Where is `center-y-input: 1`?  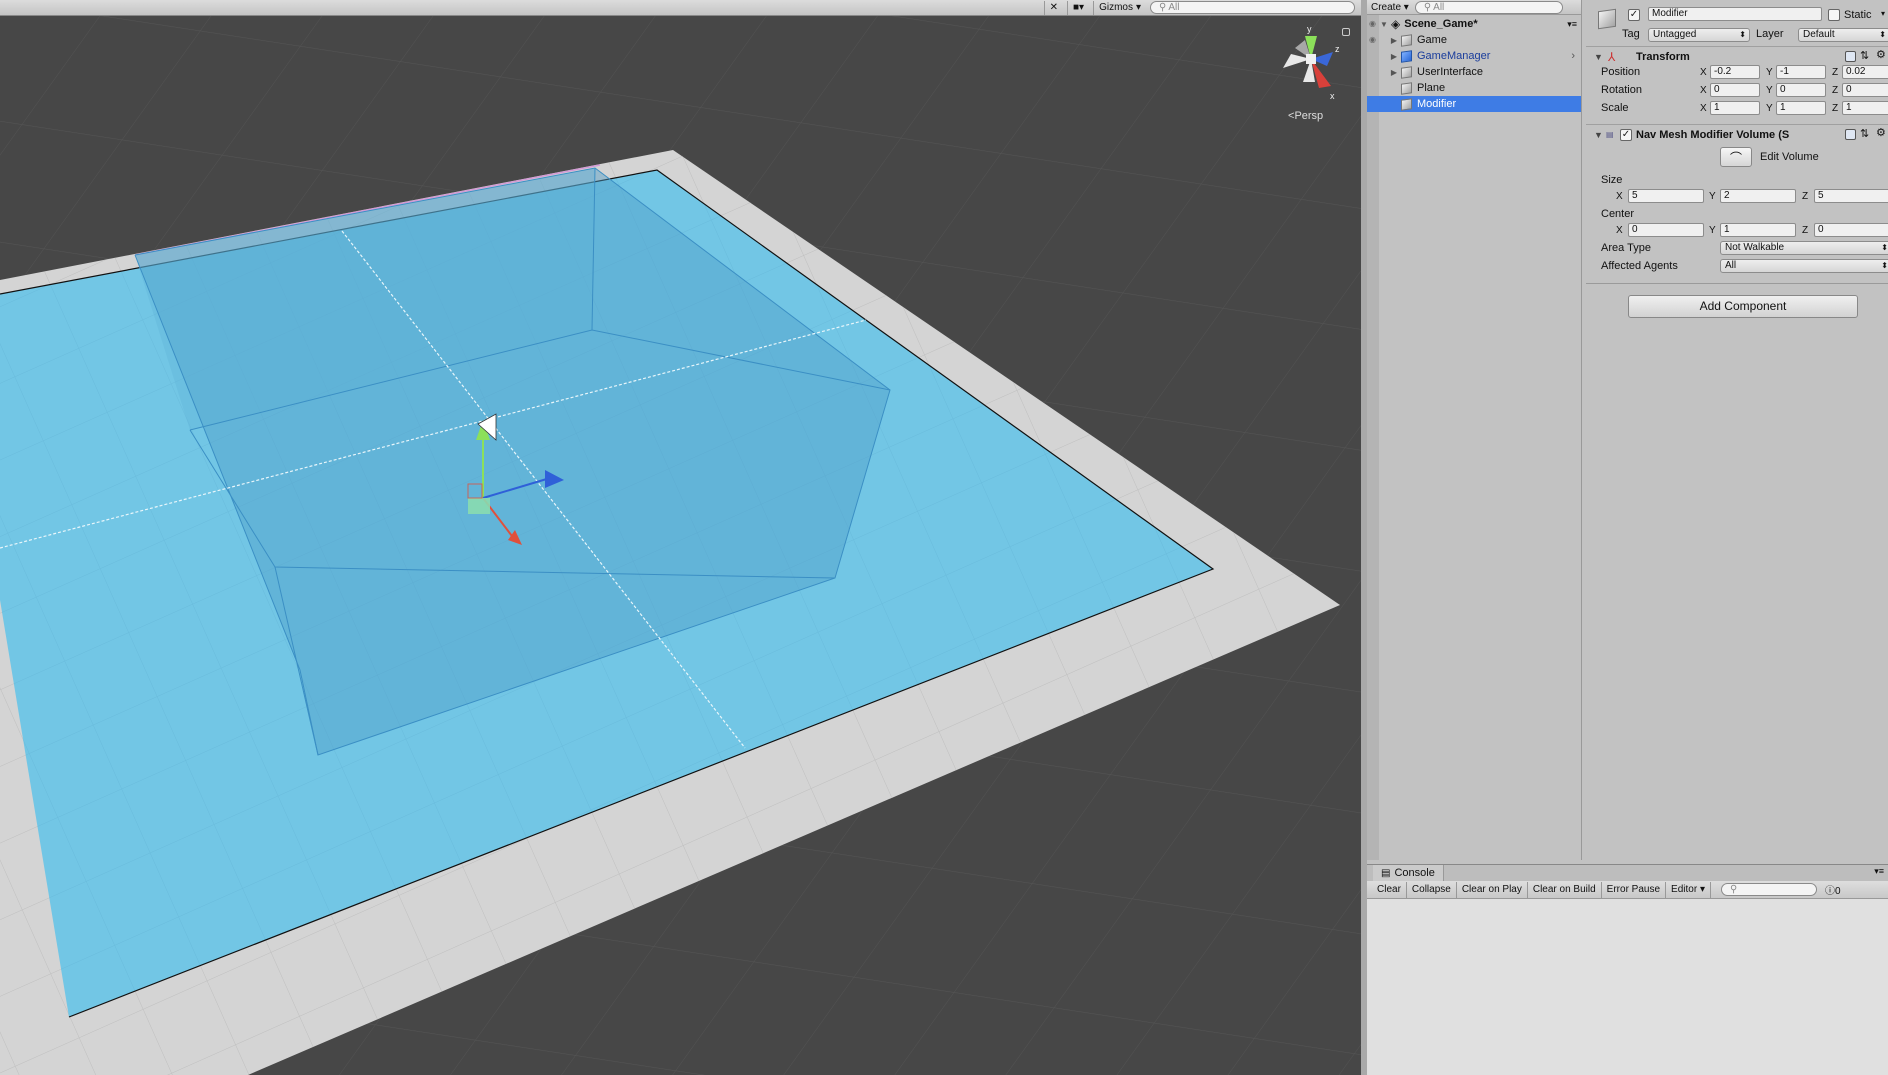 center-y-input: 1 is located at coordinates (1758, 230).